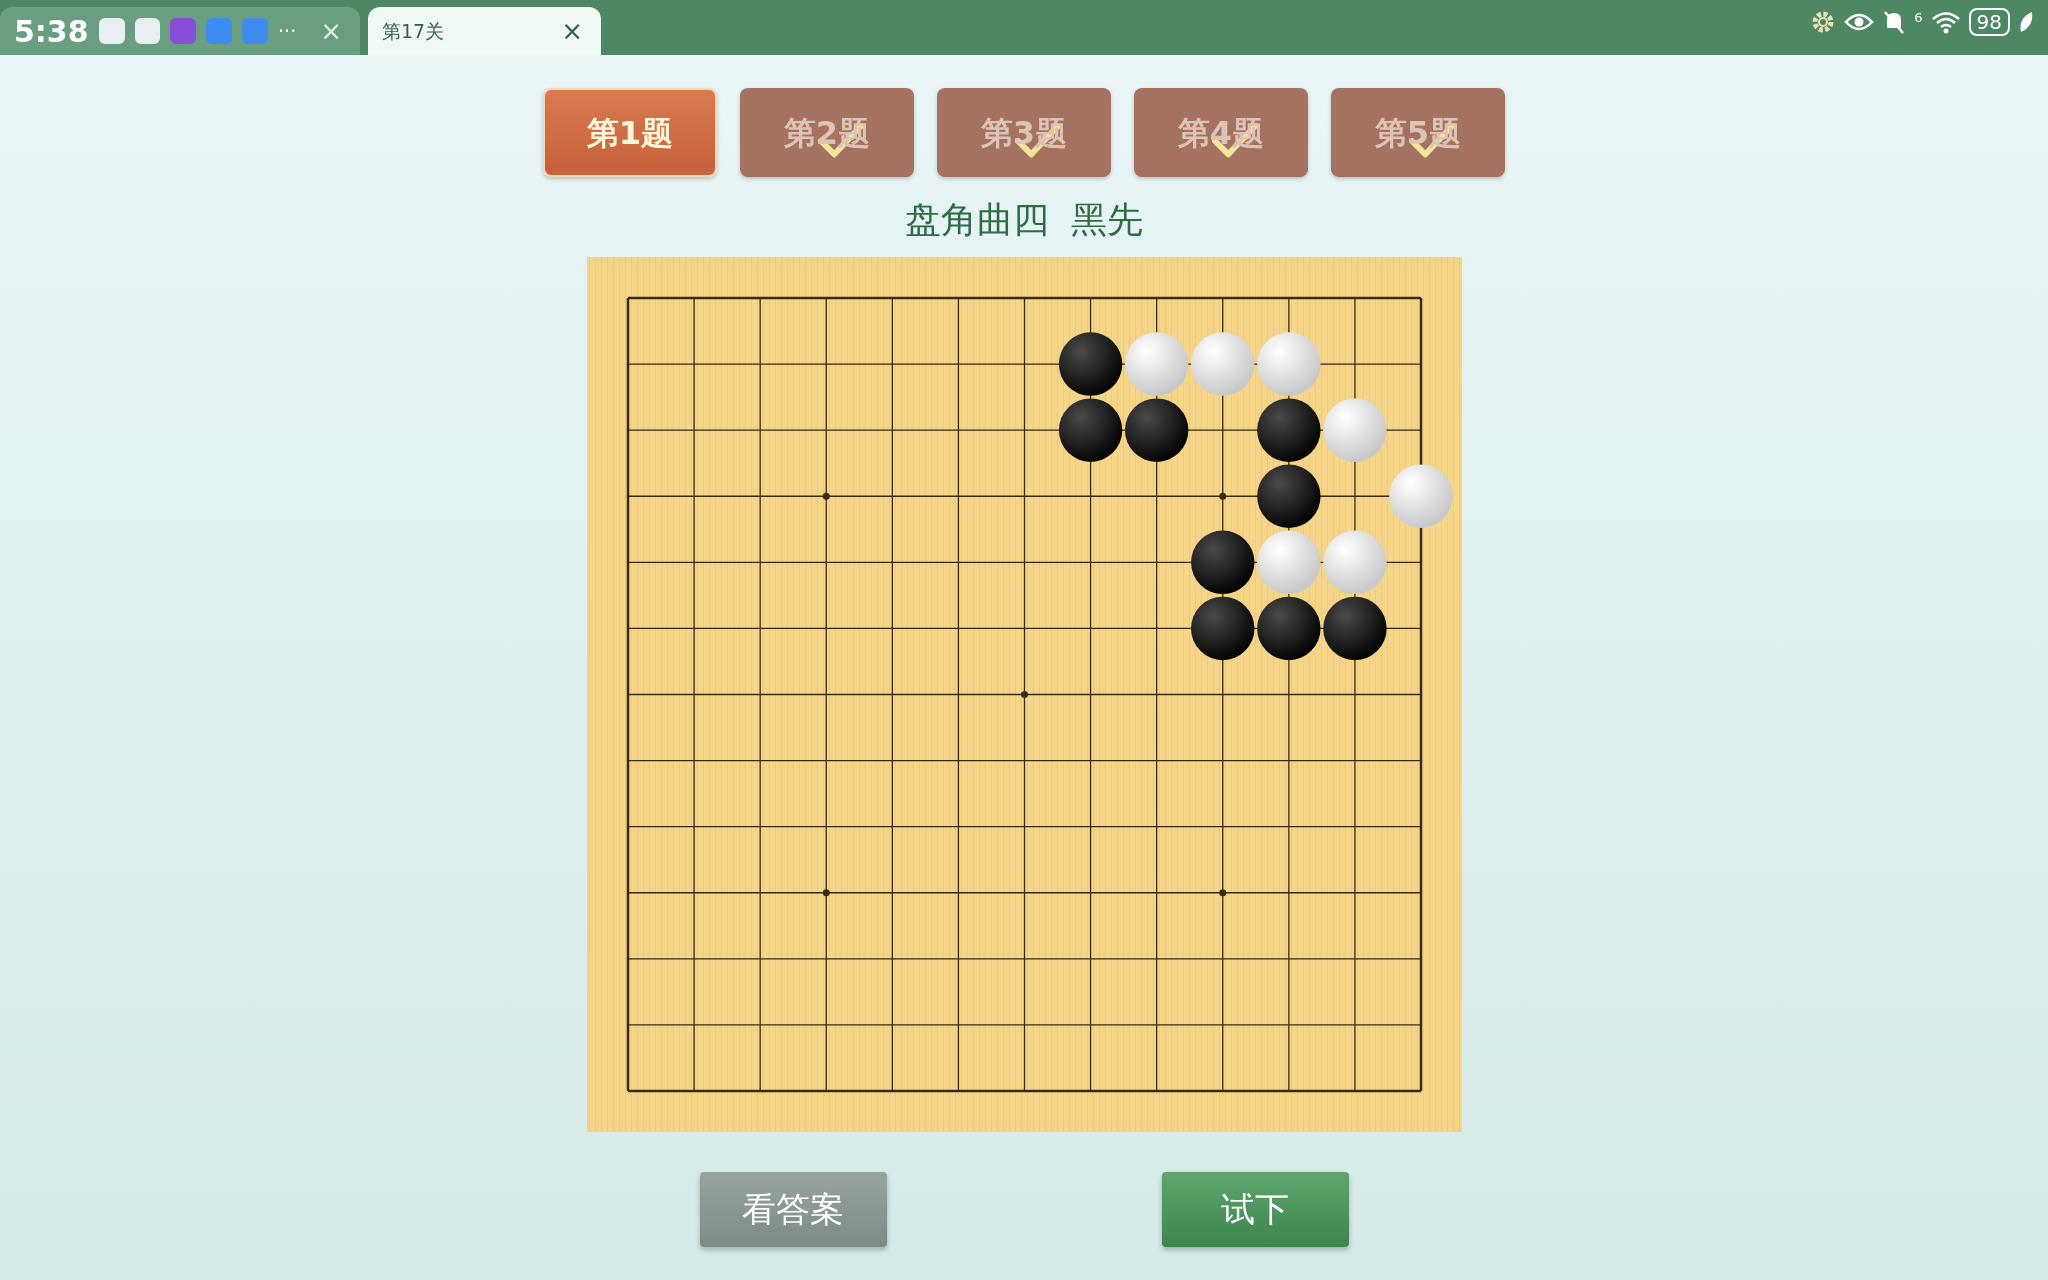  Describe the element at coordinates (484, 31) in the screenshot. I see `browser-tab: 第17关 ×` at that location.